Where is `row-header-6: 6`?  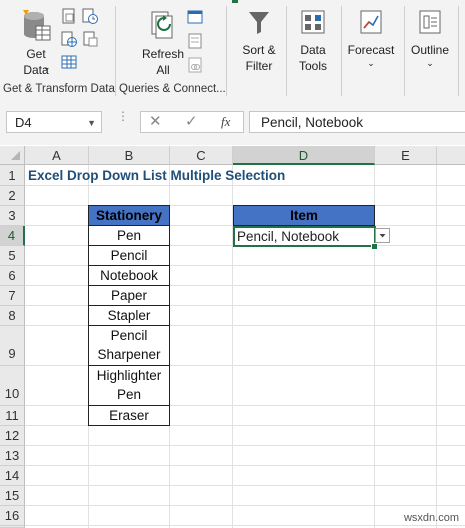 row-header-6: 6 is located at coordinates (12, 276).